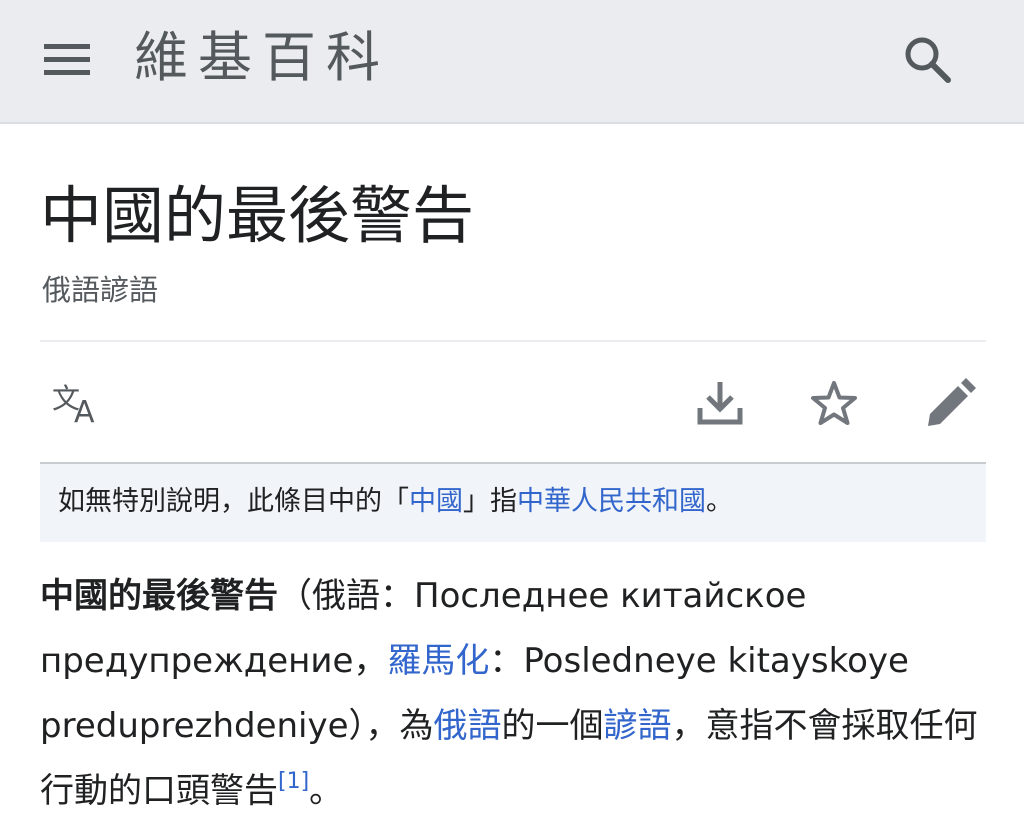 The image size is (1024, 828). What do you see at coordinates (552, 726) in the screenshot?
I see `text-segment: 的一個` at bounding box center [552, 726].